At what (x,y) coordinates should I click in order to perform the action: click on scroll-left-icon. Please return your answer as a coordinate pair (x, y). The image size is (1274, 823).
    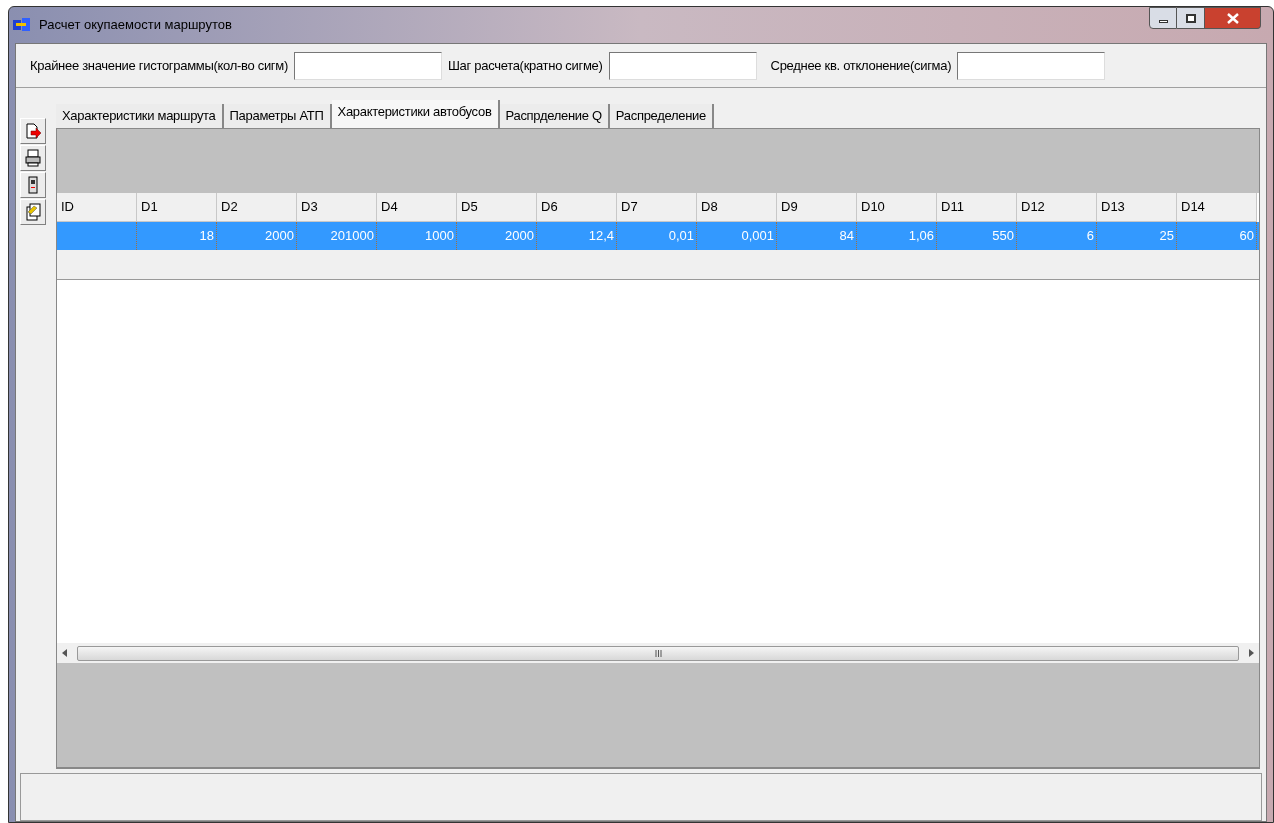
    Looking at the image, I should click on (65, 653).